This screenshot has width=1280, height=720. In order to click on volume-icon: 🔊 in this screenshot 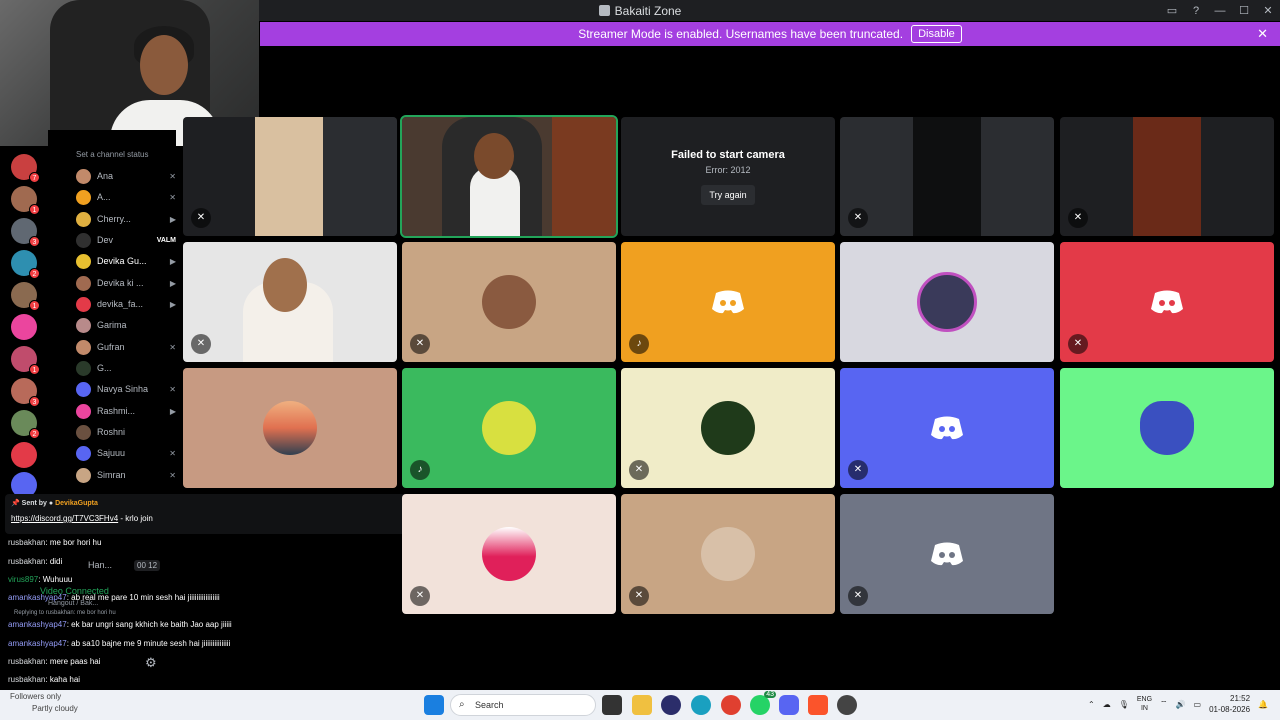, I will do `click(1181, 704)`.